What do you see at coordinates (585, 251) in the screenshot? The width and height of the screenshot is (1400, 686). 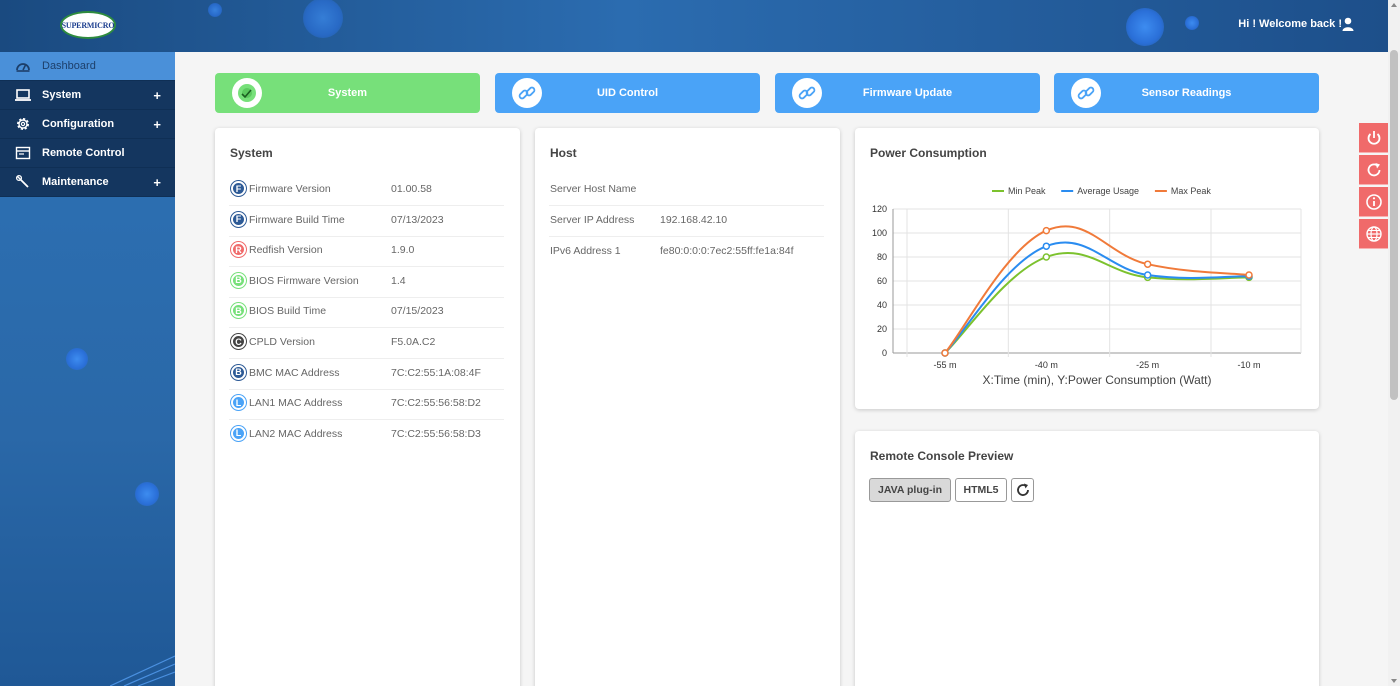 I see `row-label: IPv6 Address 1` at bounding box center [585, 251].